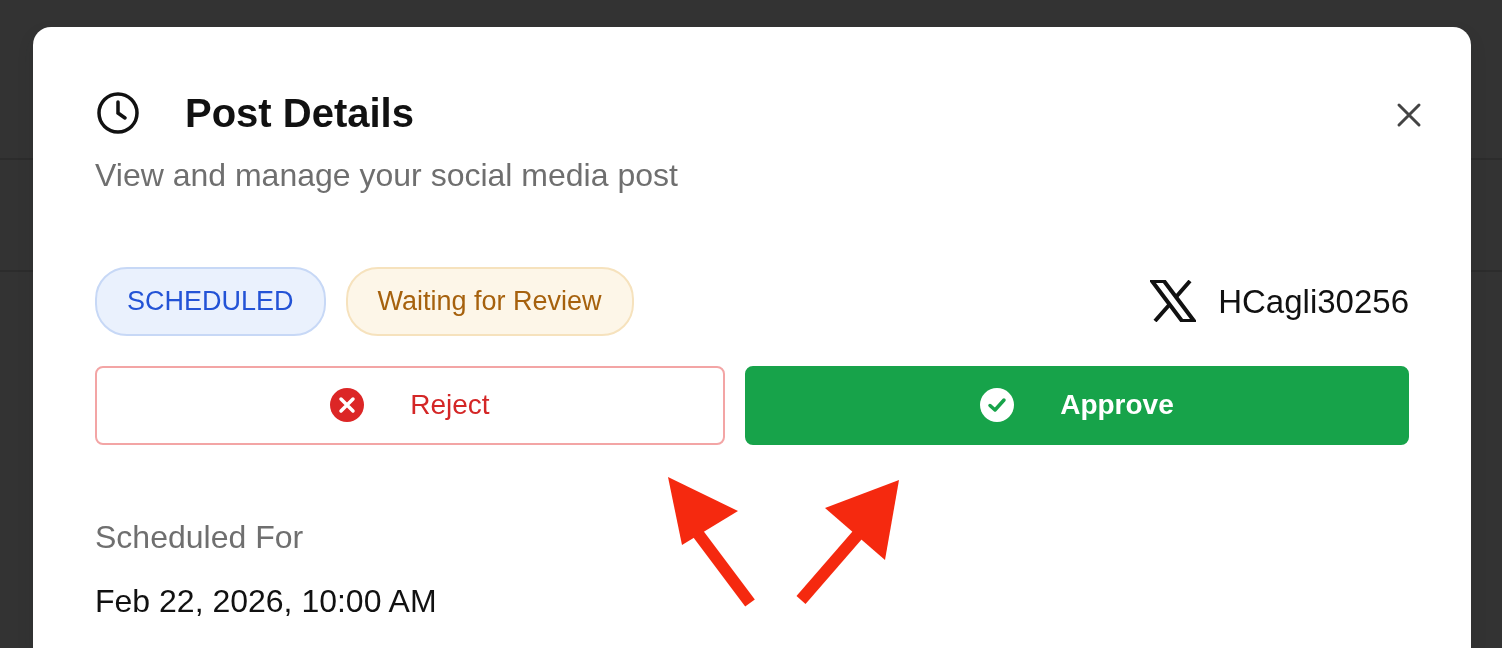 The width and height of the screenshot is (1502, 648). Describe the element at coordinates (489, 301) in the screenshot. I see `review-badge: Waiting for Review` at that location.